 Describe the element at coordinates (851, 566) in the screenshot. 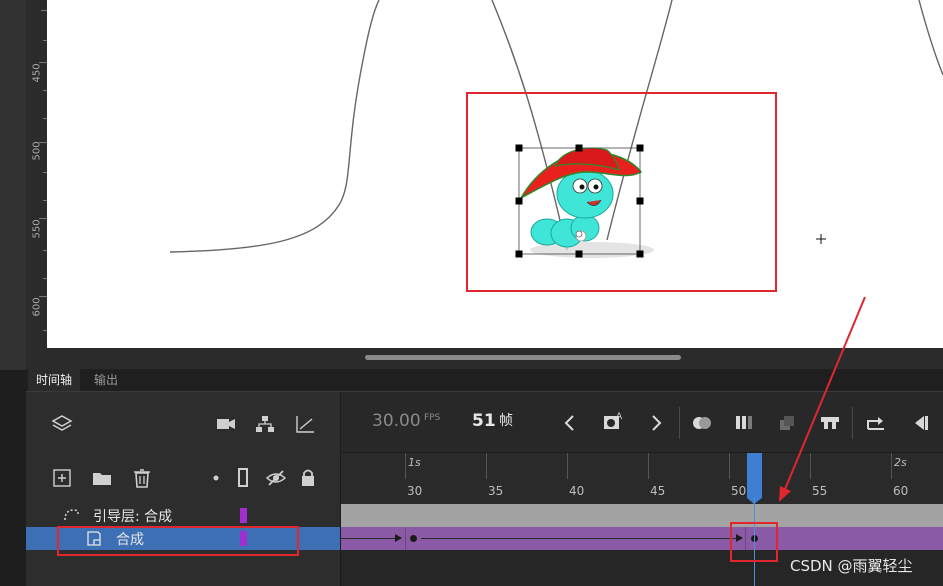

I see `watermark: CSDN @雨翼轻尘` at that location.